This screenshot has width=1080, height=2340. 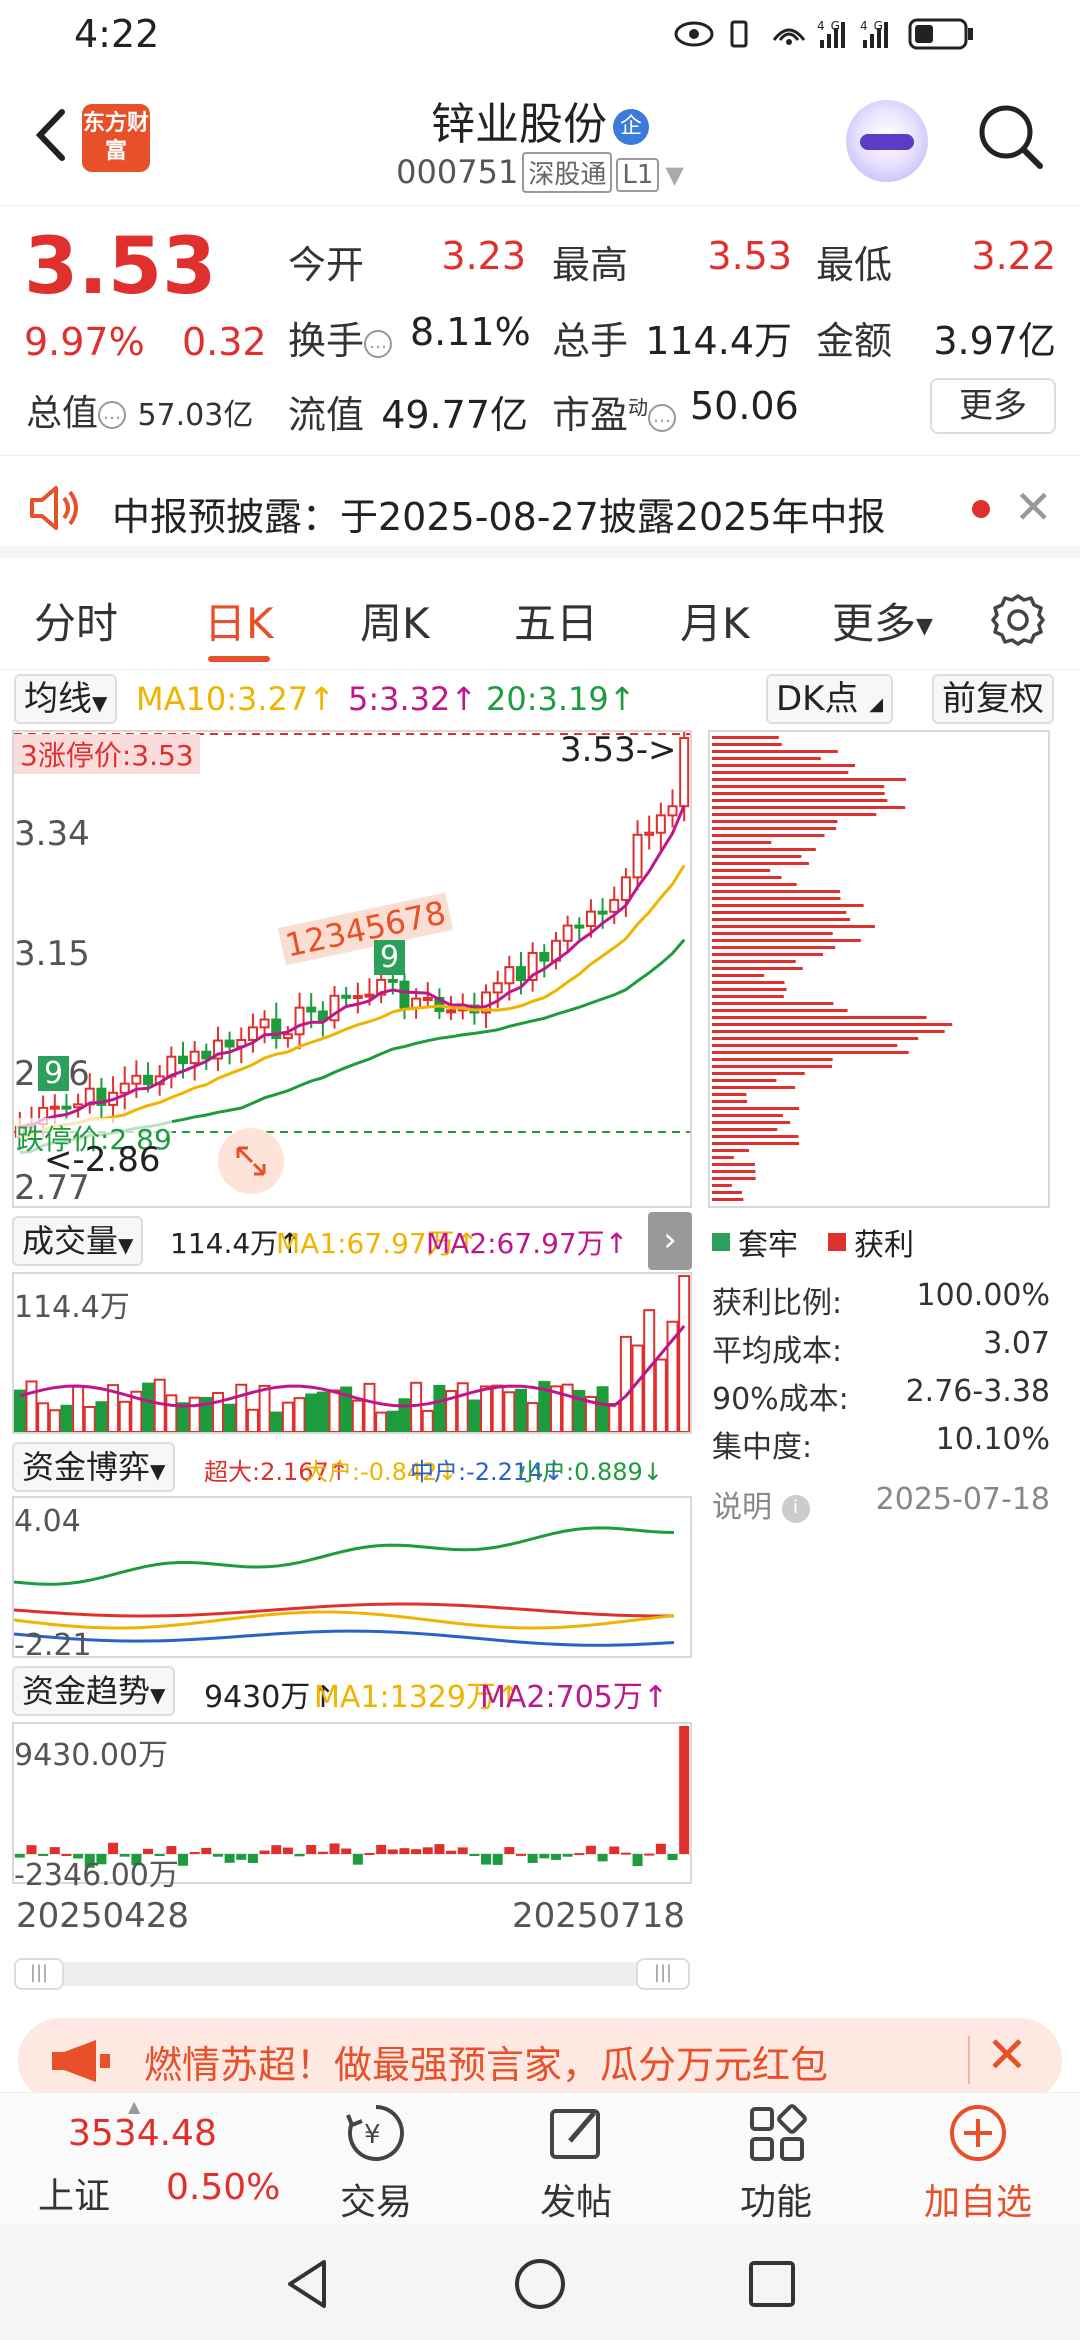 I want to click on stock-name: 锌业股份, so click(x=519, y=124).